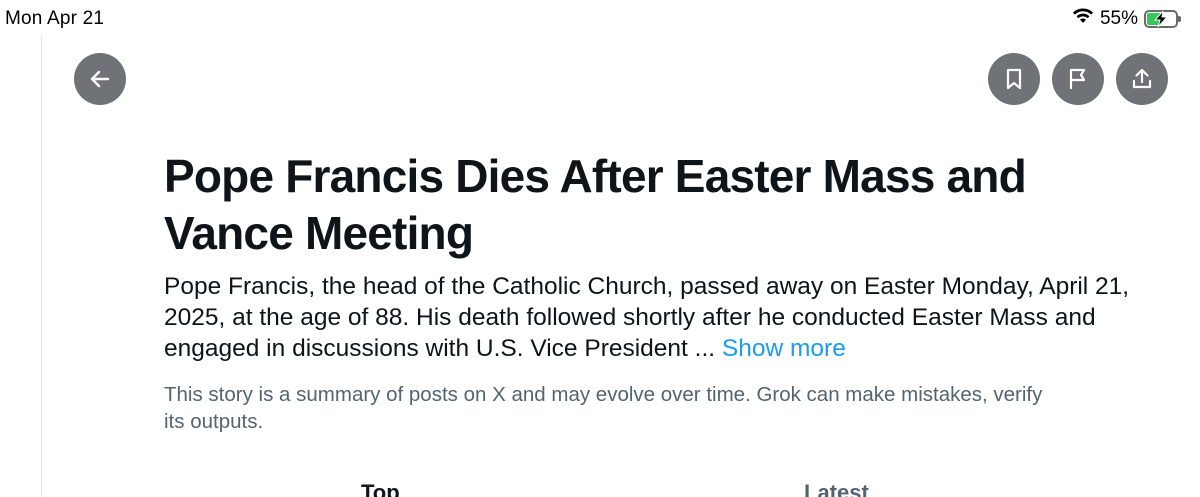 This screenshot has width=1200, height=497. Describe the element at coordinates (784, 348) in the screenshot. I see `show-more-link: Show more` at that location.